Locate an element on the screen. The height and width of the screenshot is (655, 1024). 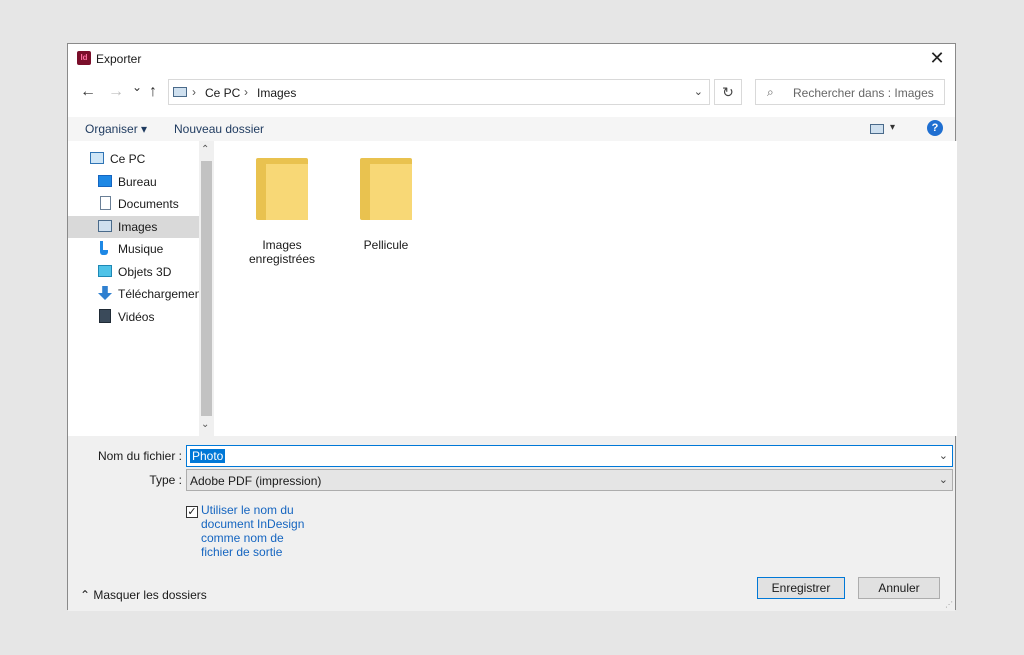
forward-arrow-icon: → is located at coordinates (116, 92).